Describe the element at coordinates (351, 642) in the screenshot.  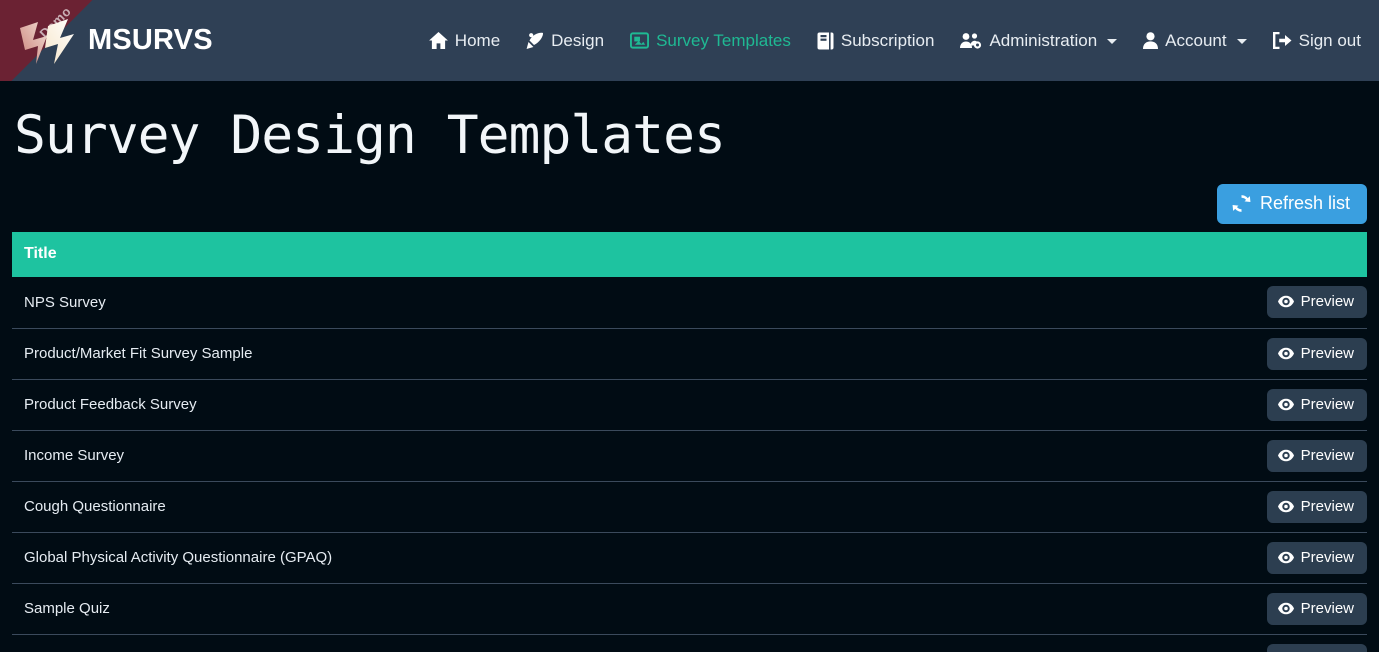
I see `cell-title` at that location.